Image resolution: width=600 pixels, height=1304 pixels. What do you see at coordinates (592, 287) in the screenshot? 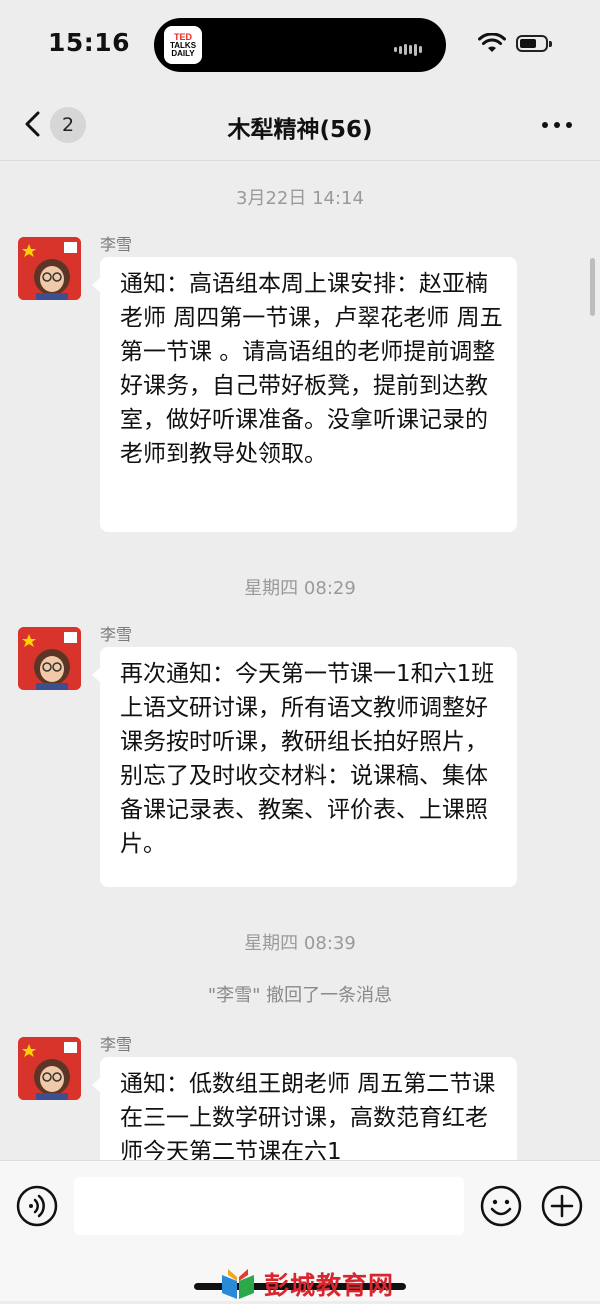
I see `scrollbar` at bounding box center [592, 287].